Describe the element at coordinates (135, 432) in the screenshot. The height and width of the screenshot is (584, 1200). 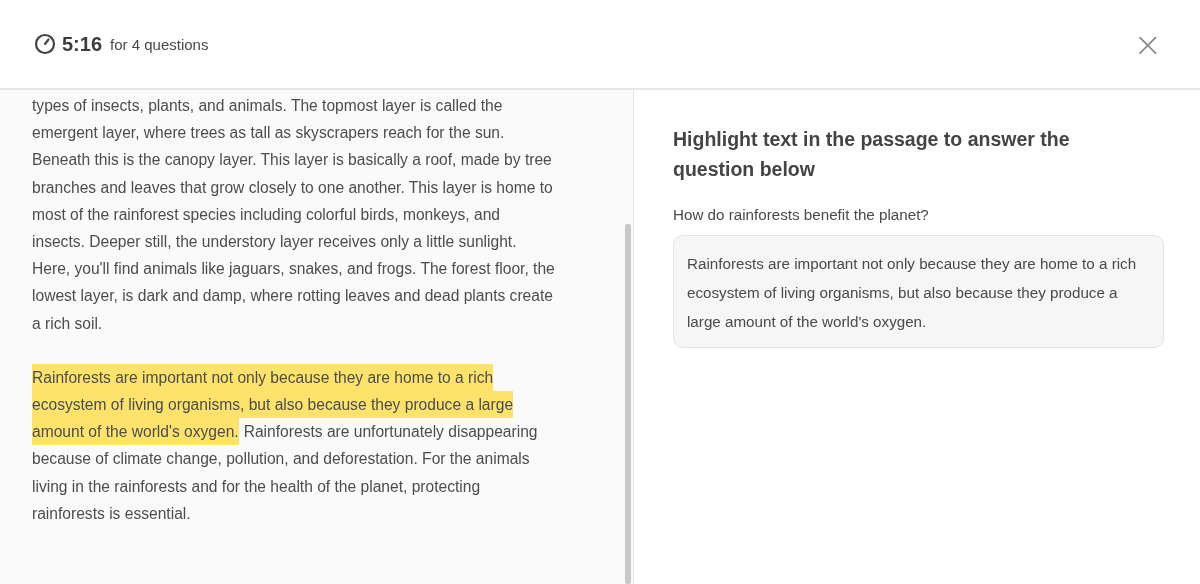
I see `highlighted-text: amount of the world's oxygen.` at that location.